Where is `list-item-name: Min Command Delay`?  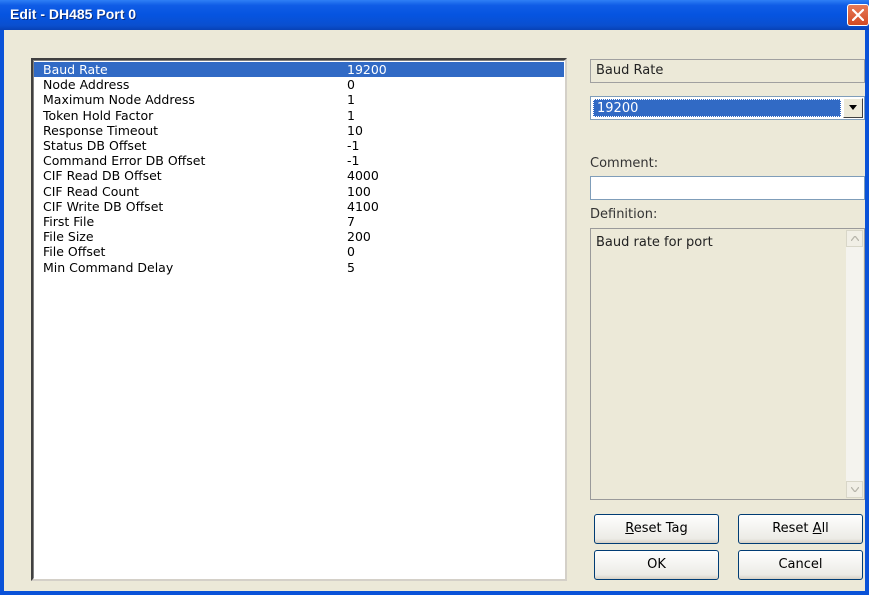 list-item-name: Min Command Delay is located at coordinates (108, 267).